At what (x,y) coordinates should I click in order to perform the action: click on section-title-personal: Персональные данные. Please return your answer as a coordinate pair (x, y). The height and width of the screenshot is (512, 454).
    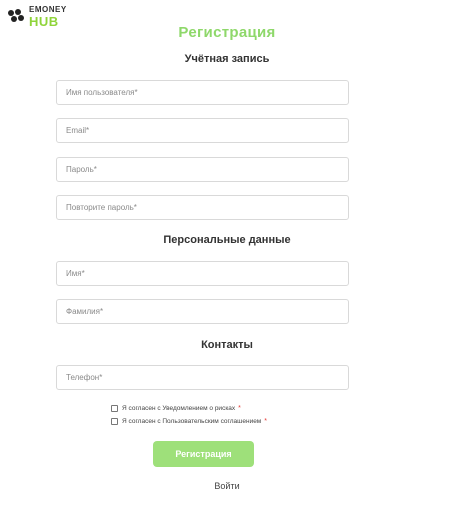
    Looking at the image, I should click on (227, 240).